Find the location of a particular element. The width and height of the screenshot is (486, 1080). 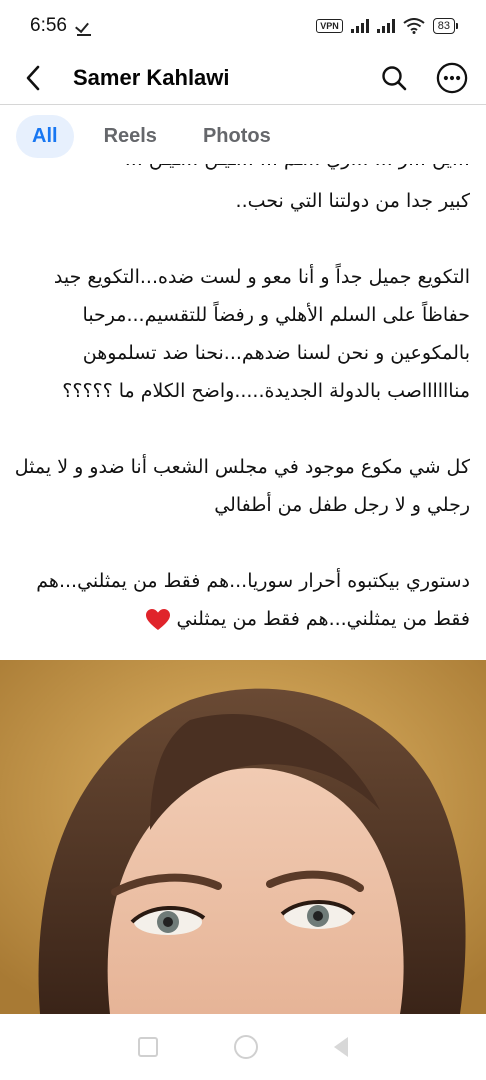

wifi-icon is located at coordinates (414, 26).